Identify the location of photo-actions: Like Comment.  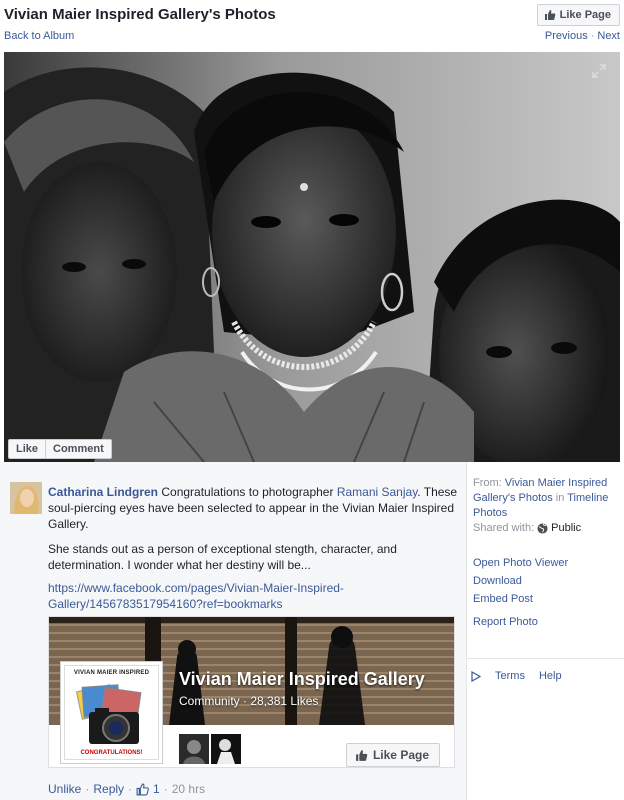
(60, 449).